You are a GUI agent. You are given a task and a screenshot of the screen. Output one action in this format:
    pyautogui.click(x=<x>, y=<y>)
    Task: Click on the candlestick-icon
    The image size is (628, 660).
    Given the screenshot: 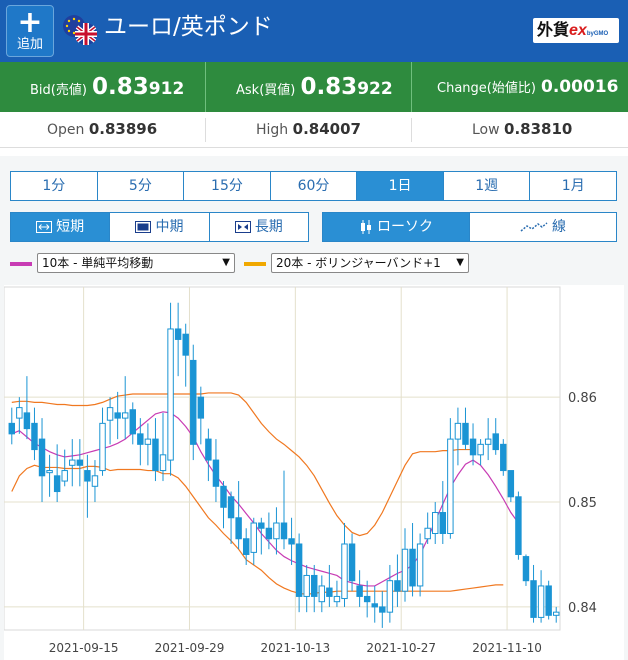 What is the action you would take?
    pyautogui.click(x=366, y=227)
    